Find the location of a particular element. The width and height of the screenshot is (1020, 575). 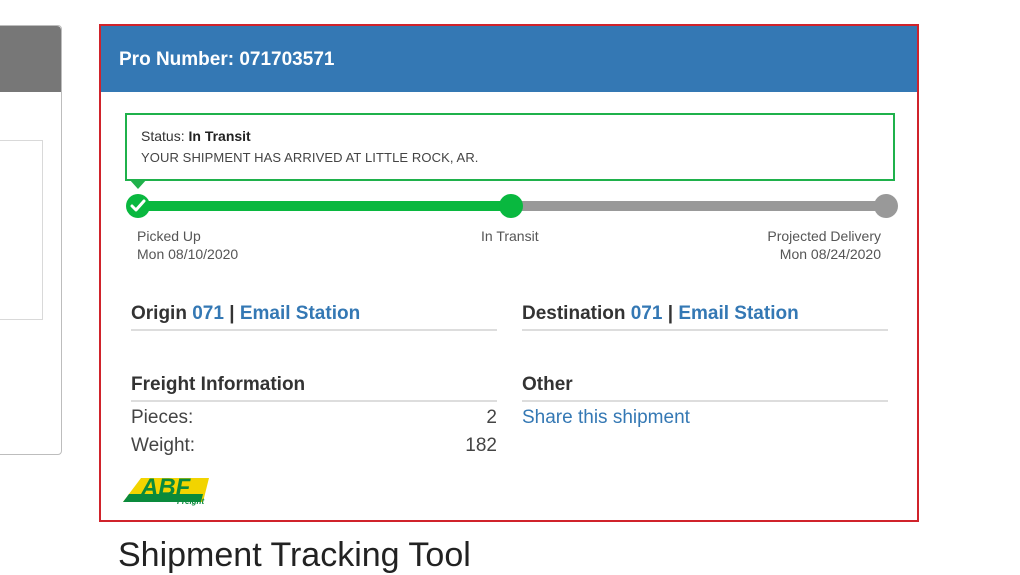

other-heading: Other is located at coordinates (705, 388).